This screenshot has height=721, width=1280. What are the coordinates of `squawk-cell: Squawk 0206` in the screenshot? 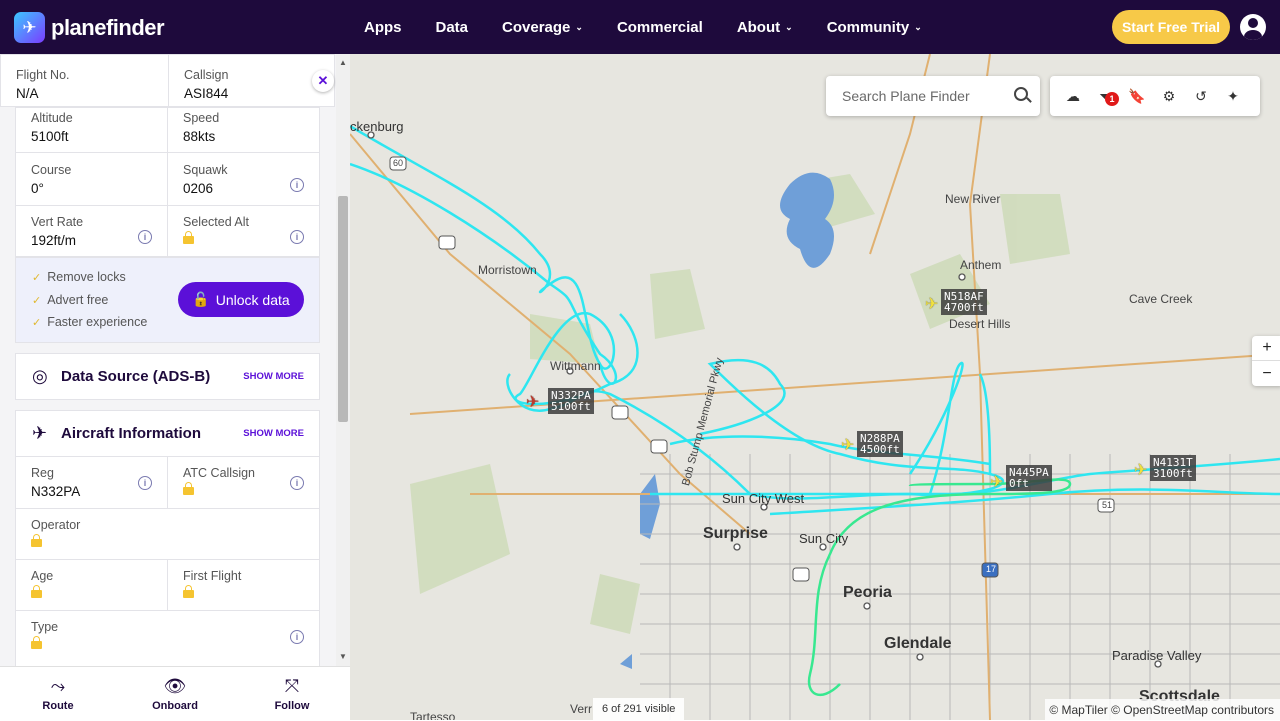 It's located at (205, 179).